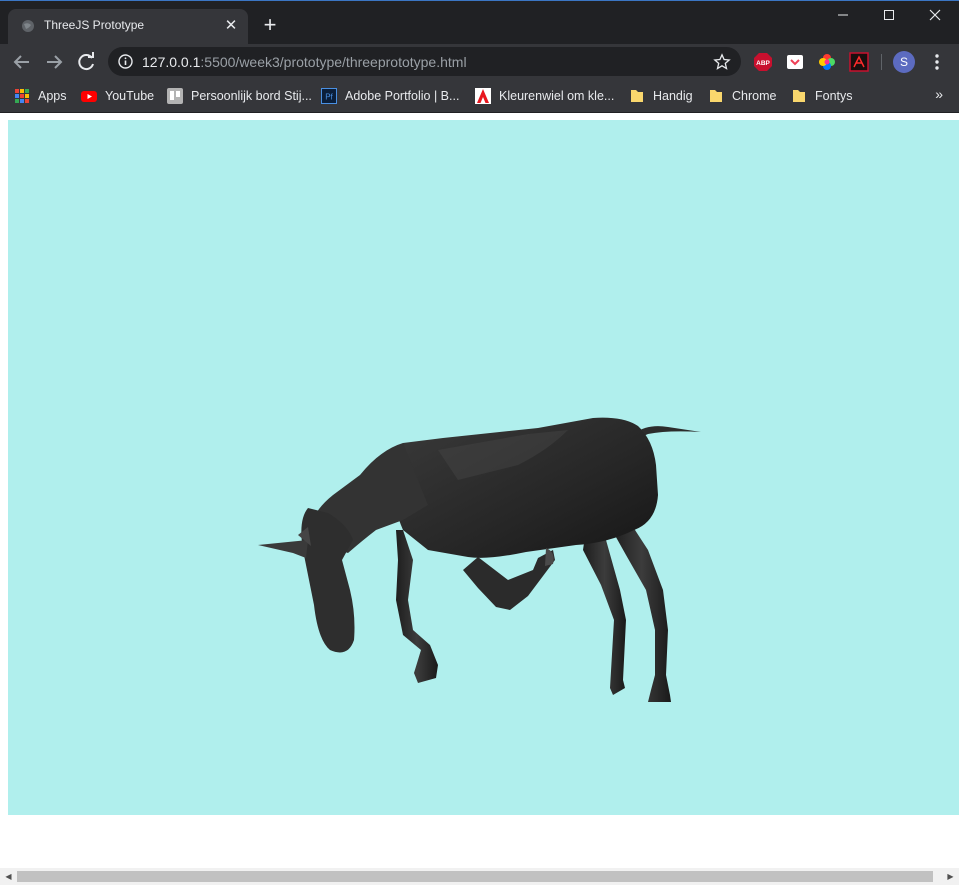  I want to click on reload-icon, so click(86, 62).